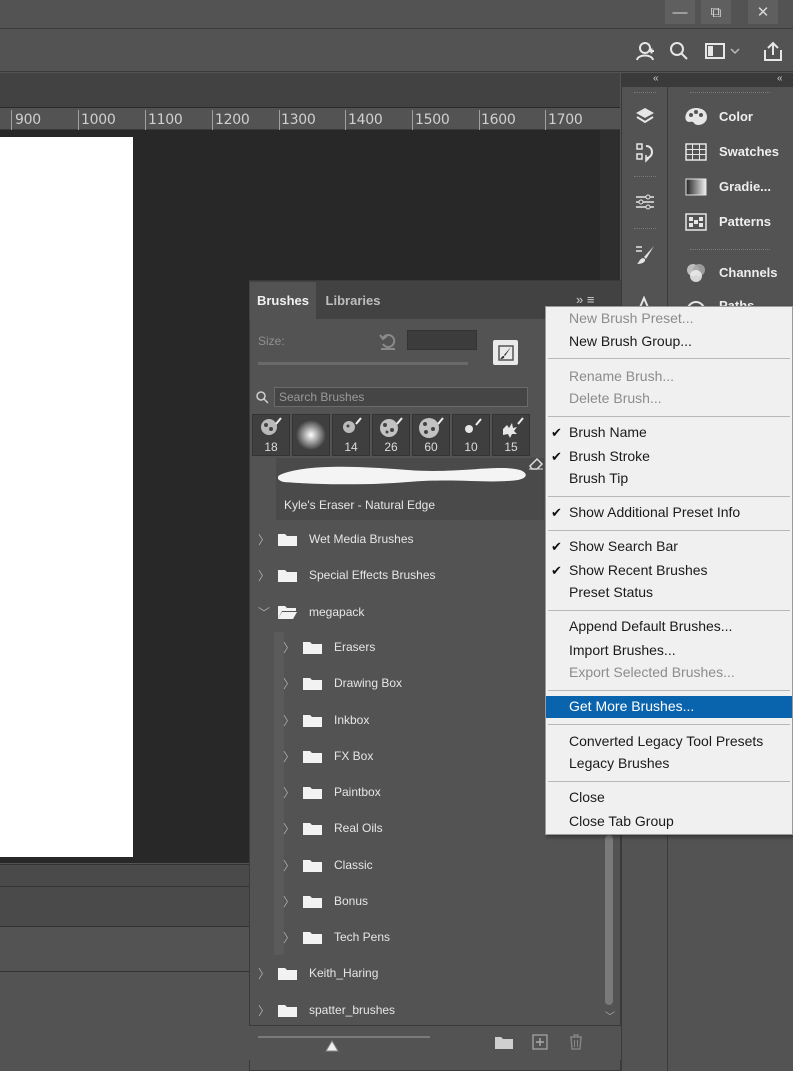  Describe the element at coordinates (645, 202) in the screenshot. I see `adjustments-icon` at that location.